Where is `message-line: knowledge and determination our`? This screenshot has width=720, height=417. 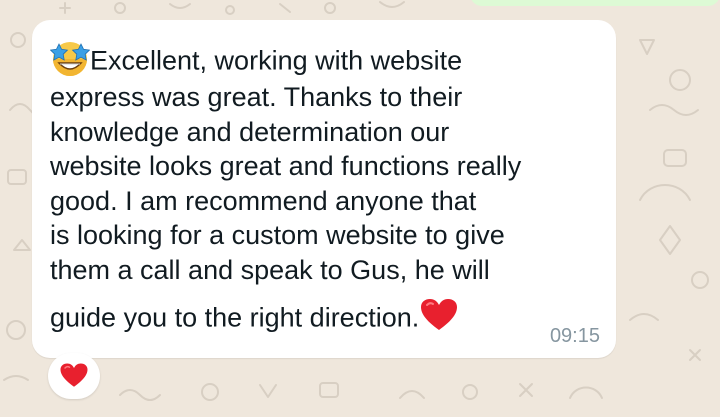
message-line: knowledge and determination our is located at coordinates (250, 131).